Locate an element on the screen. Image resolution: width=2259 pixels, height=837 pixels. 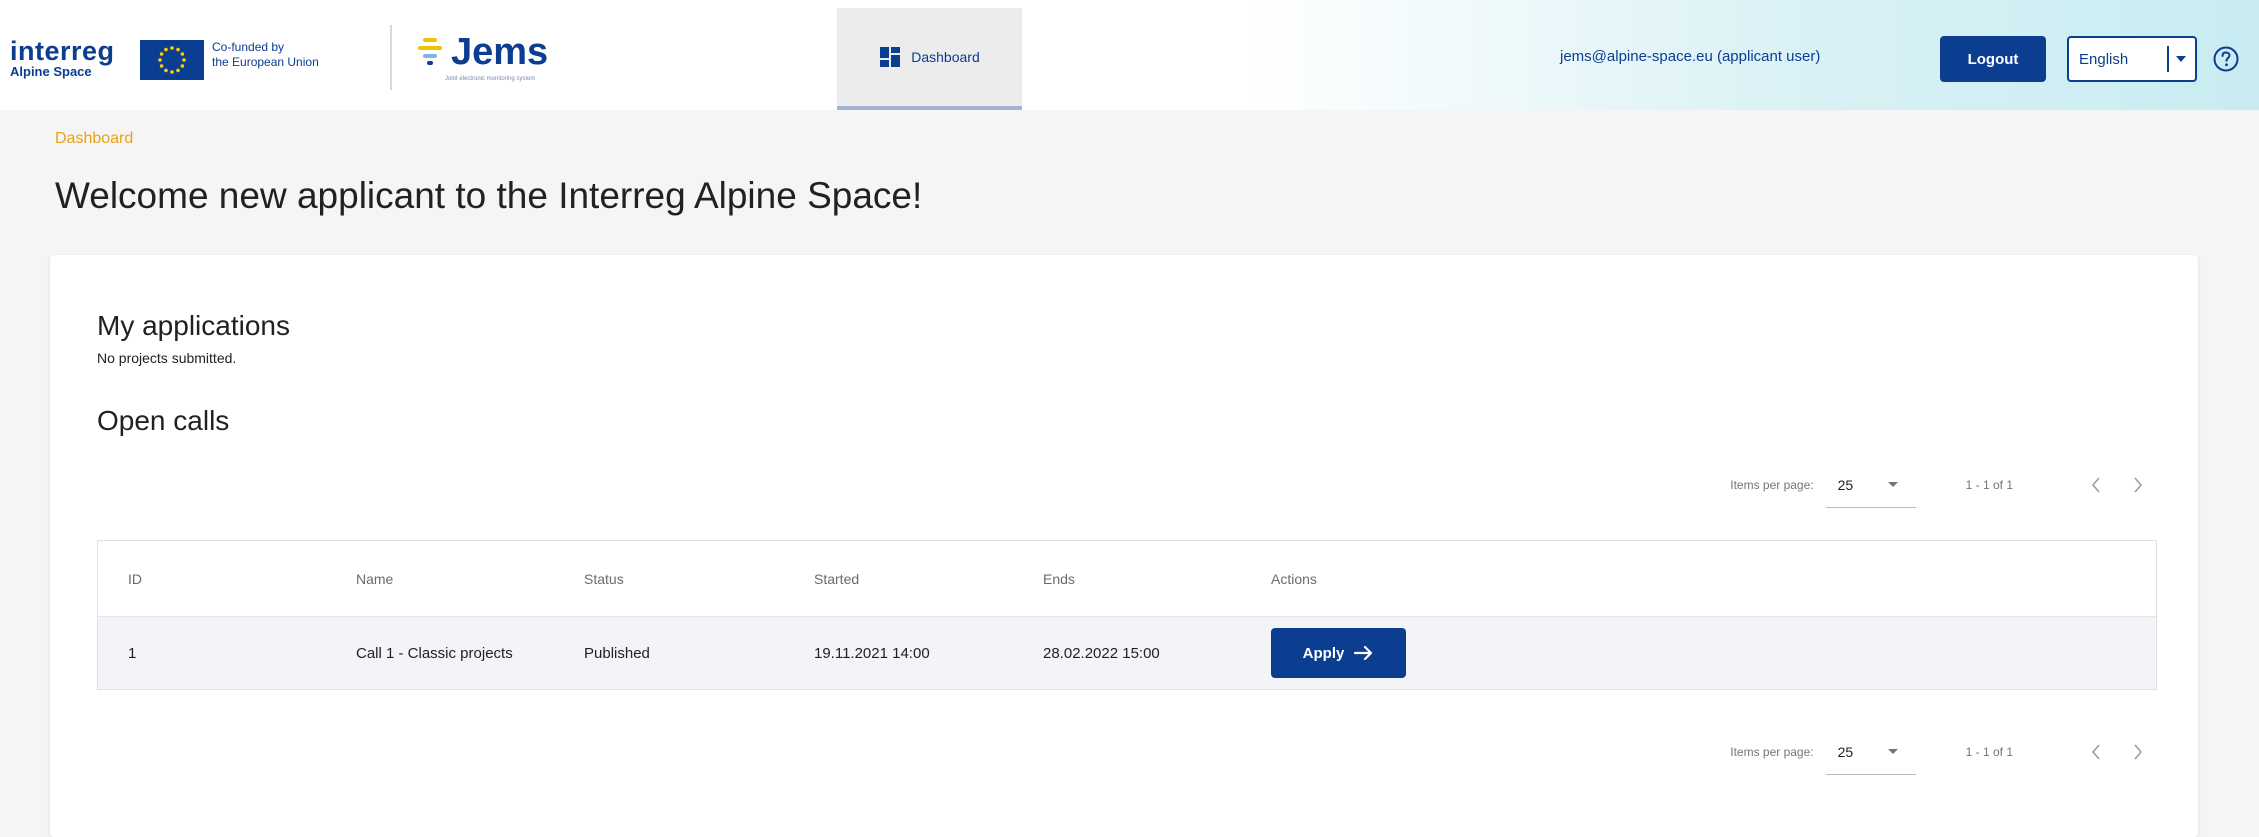
nav-tab-dashboard: Dashboard is located at coordinates (929, 59).